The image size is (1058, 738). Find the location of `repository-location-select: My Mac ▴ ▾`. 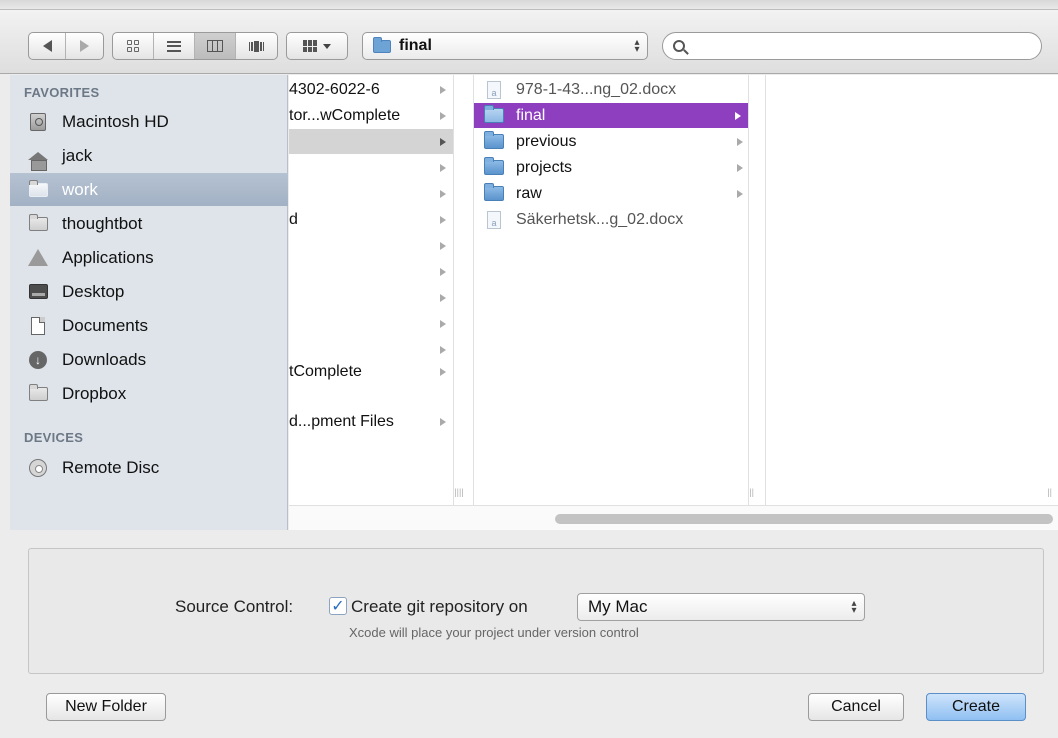

repository-location-select: My Mac ▴ ▾ is located at coordinates (721, 607).